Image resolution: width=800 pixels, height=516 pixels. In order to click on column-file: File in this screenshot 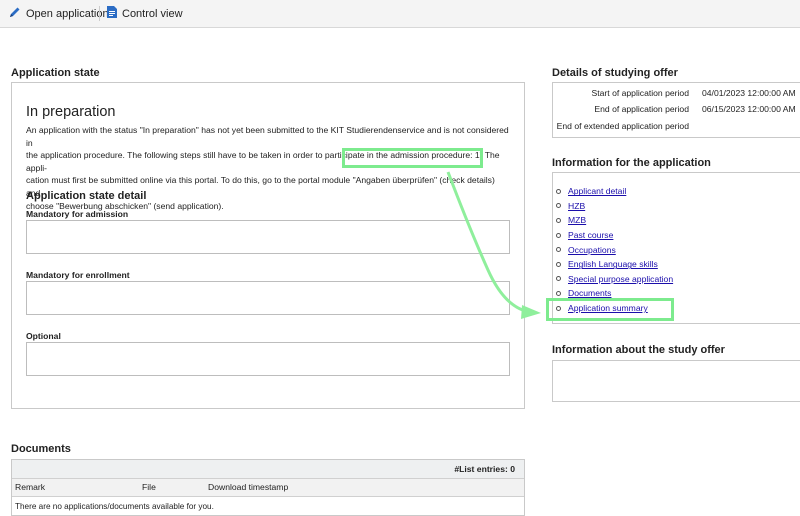, I will do `click(149, 487)`.